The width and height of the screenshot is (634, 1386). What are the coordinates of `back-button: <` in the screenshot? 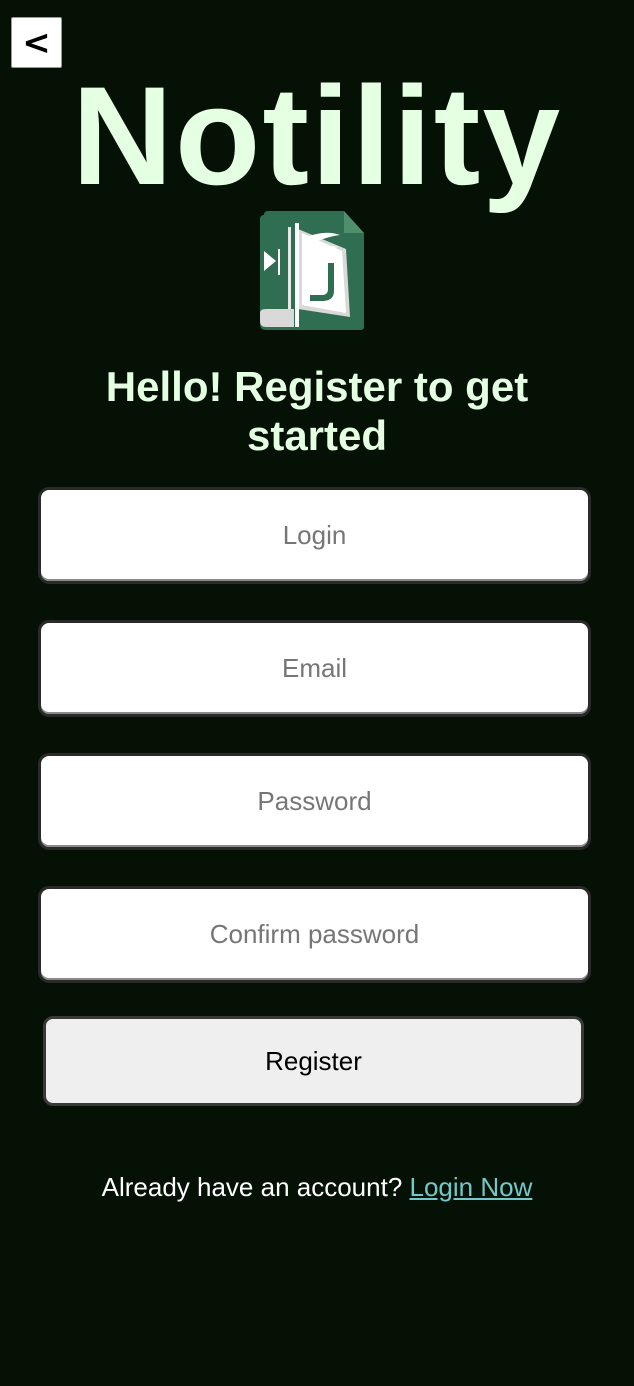 It's located at (36, 42).